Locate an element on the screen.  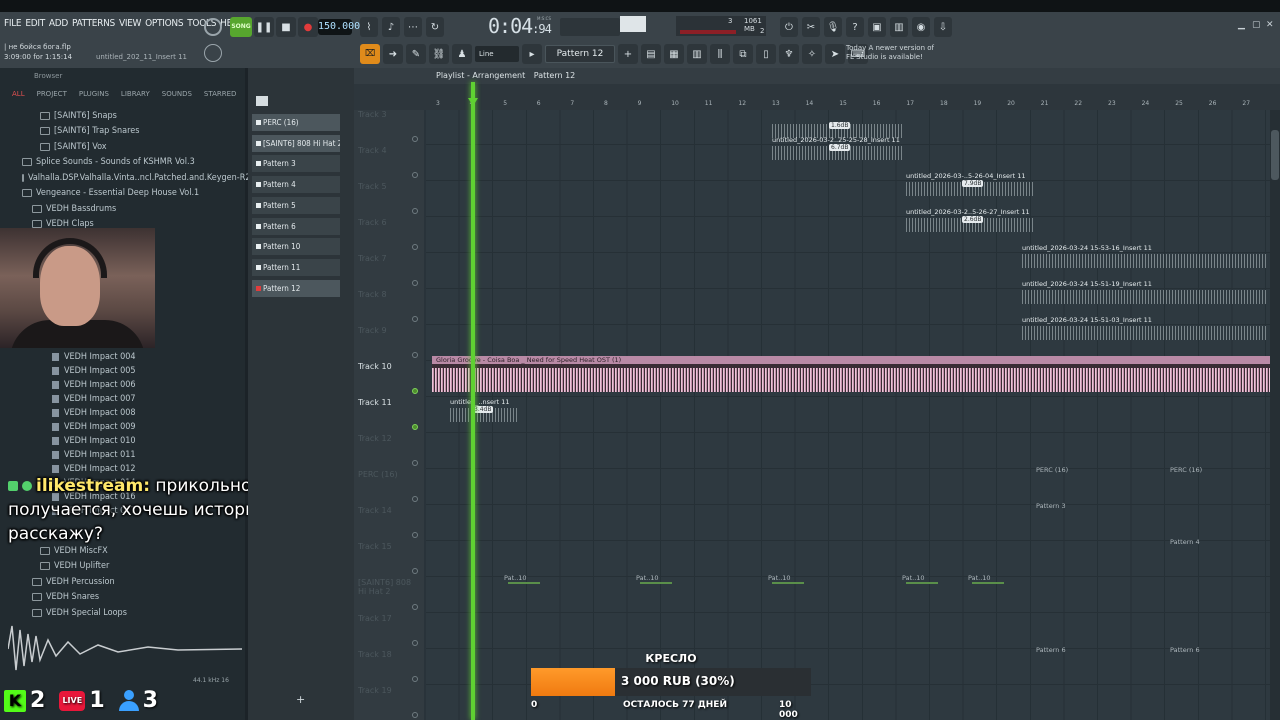
track-header: PERC (16) is located at coordinates (389, 488).